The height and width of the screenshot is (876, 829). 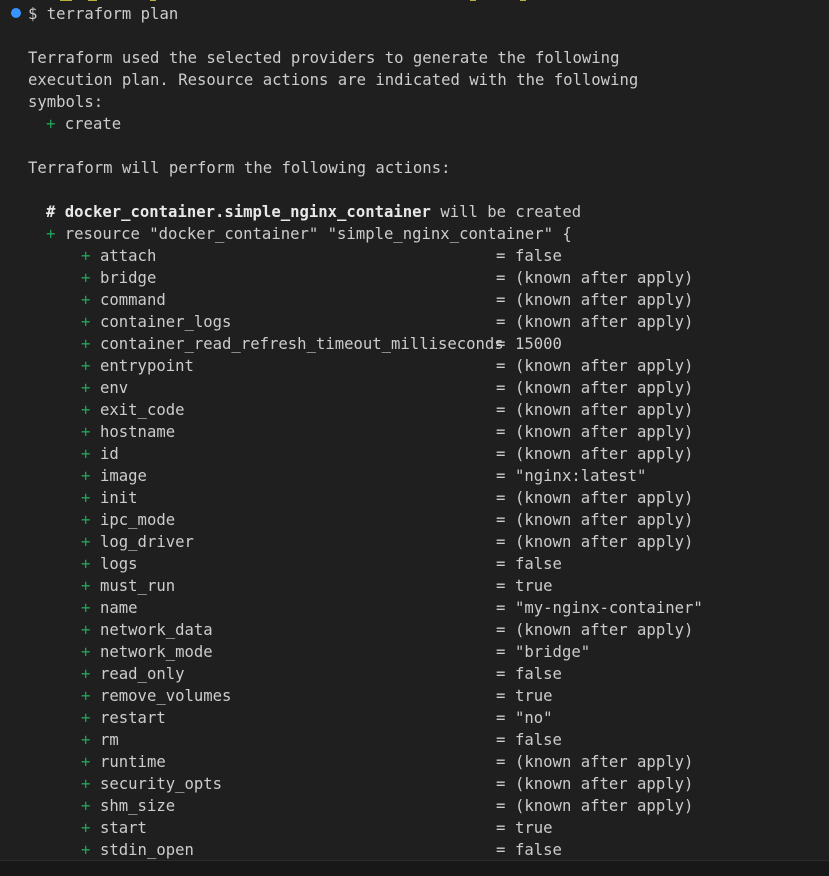 I want to click on attribute-row: + remove_volumes = true, so click(x=414, y=696).